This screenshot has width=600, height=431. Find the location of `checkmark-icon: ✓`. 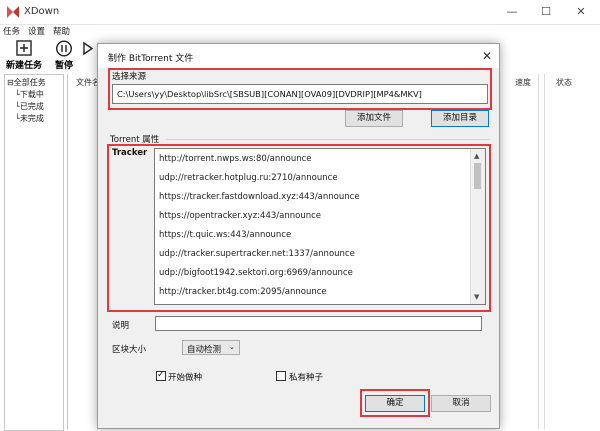

checkmark-icon: ✓ is located at coordinates (161, 375).